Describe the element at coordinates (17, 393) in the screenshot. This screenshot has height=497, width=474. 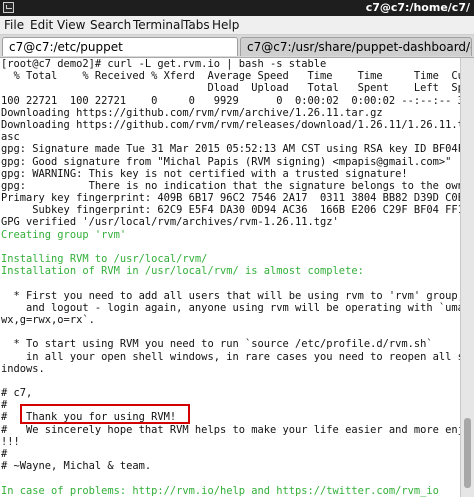
I see `terminal-line: # c7,` at that location.